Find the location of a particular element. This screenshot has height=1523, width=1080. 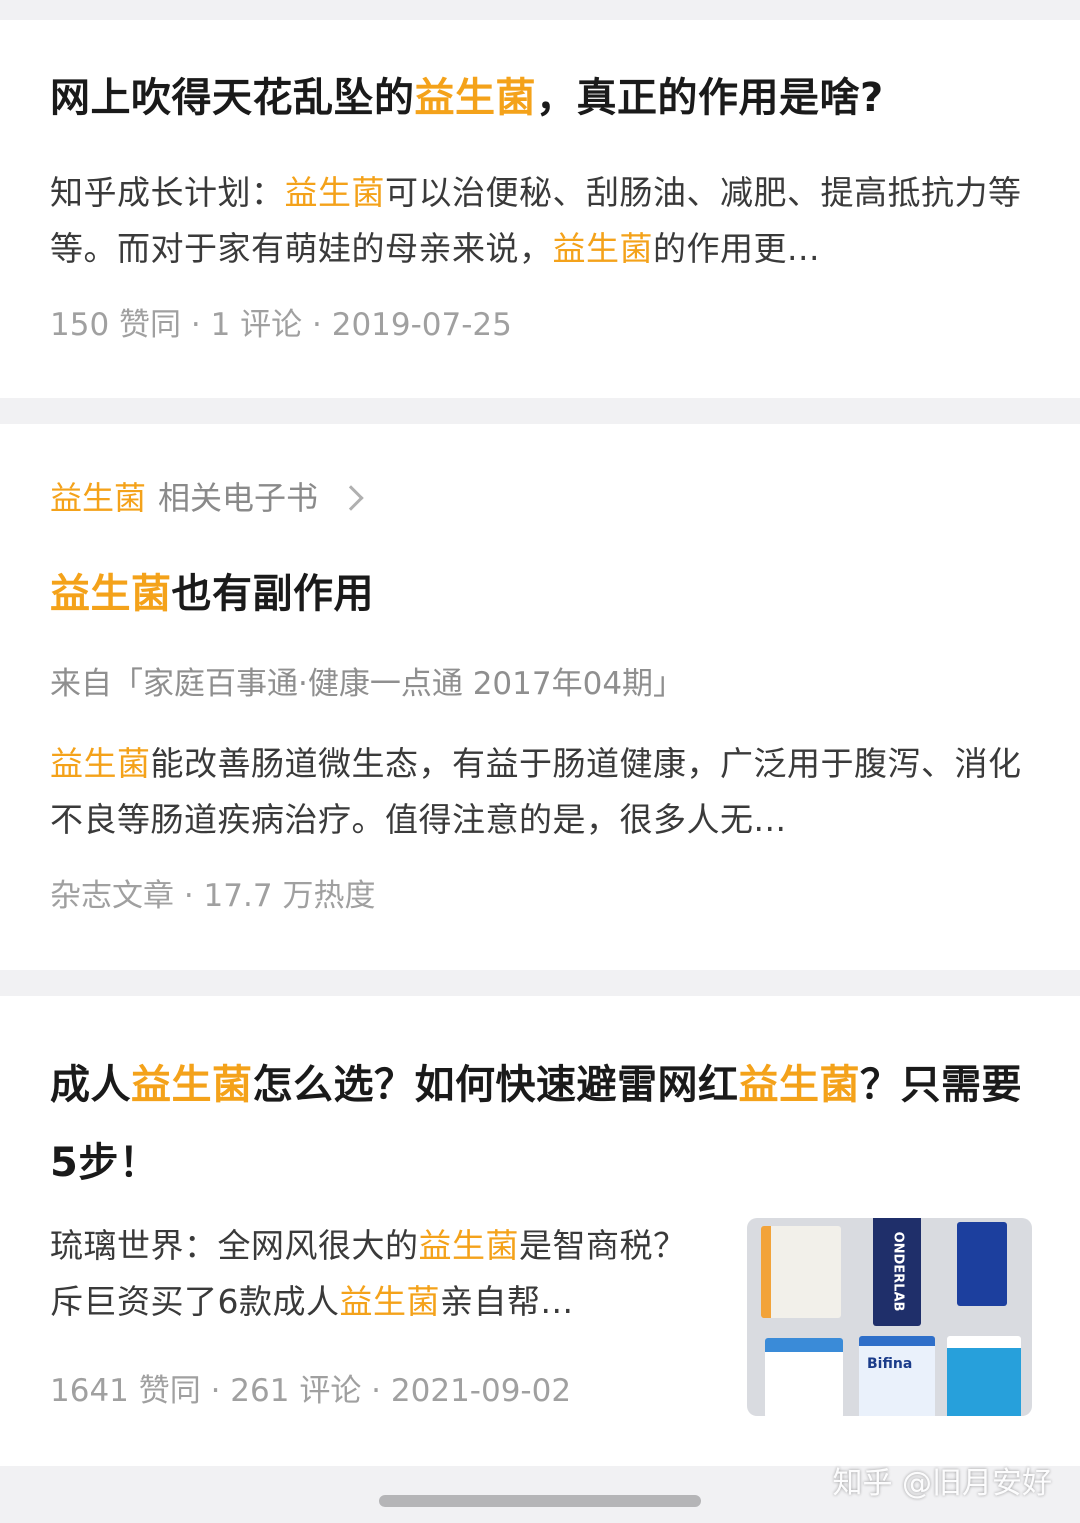

zhihu-watermark: 知乎 @旧月安好 is located at coordinates (942, 1483).